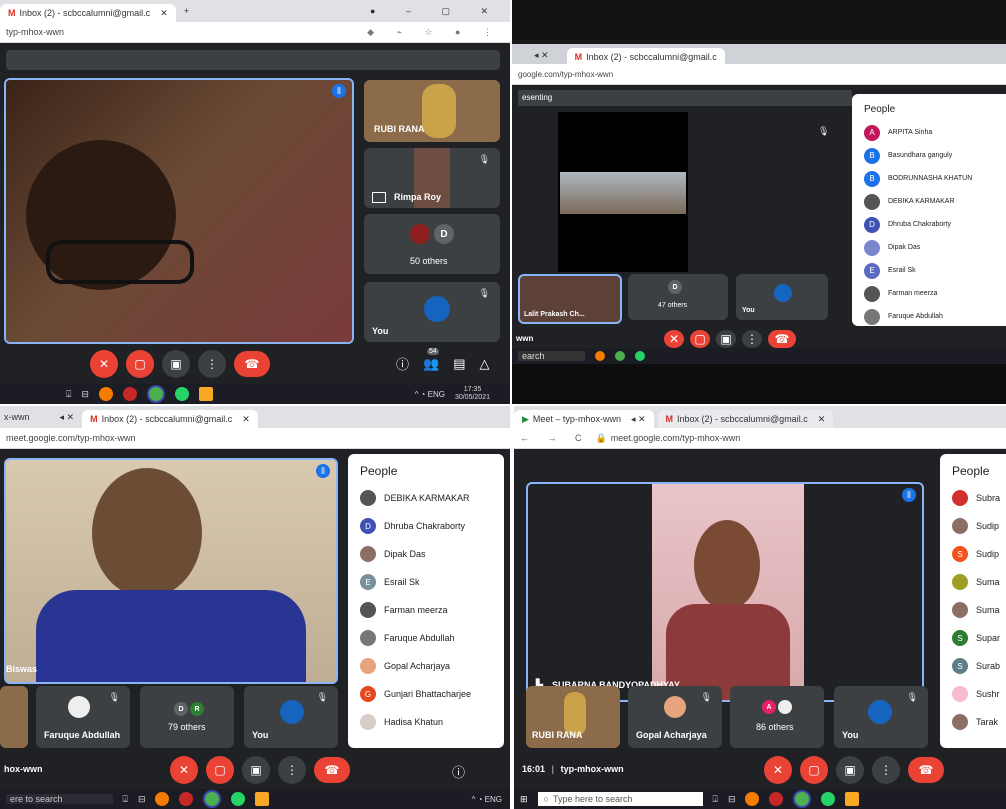 Image resolution: width=1006 pixels, height=809 pixels. I want to click on tile-you: You, so click(782, 297).